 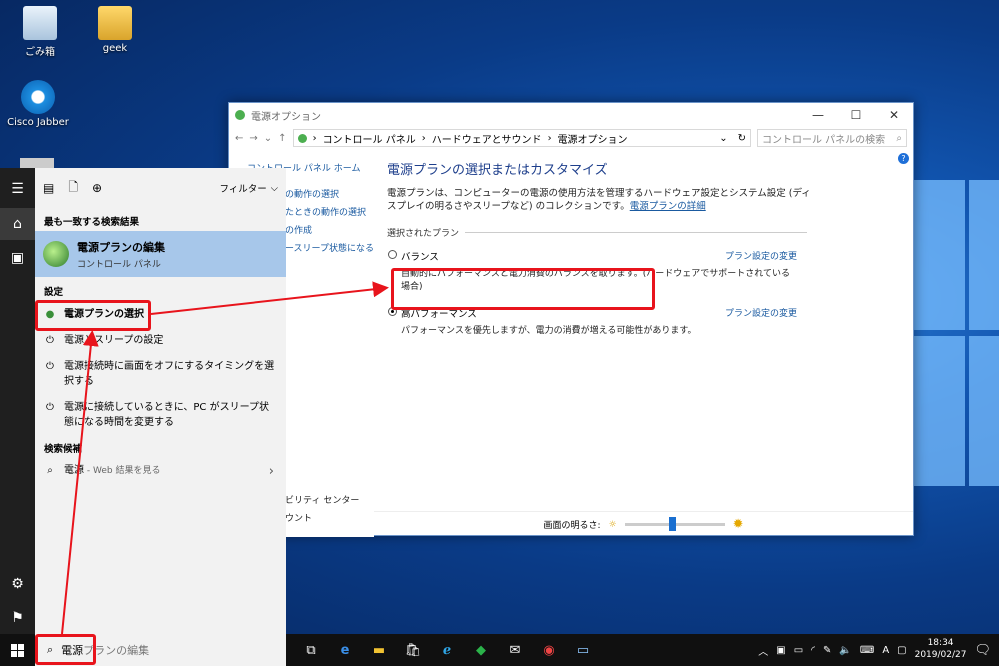 What do you see at coordinates (160, 415) in the screenshot?
I see `settings-item-sleep-time: ⏻ 電源に接続しているときに、PC がスリープ状態になる時間を変更する` at bounding box center [160, 415].